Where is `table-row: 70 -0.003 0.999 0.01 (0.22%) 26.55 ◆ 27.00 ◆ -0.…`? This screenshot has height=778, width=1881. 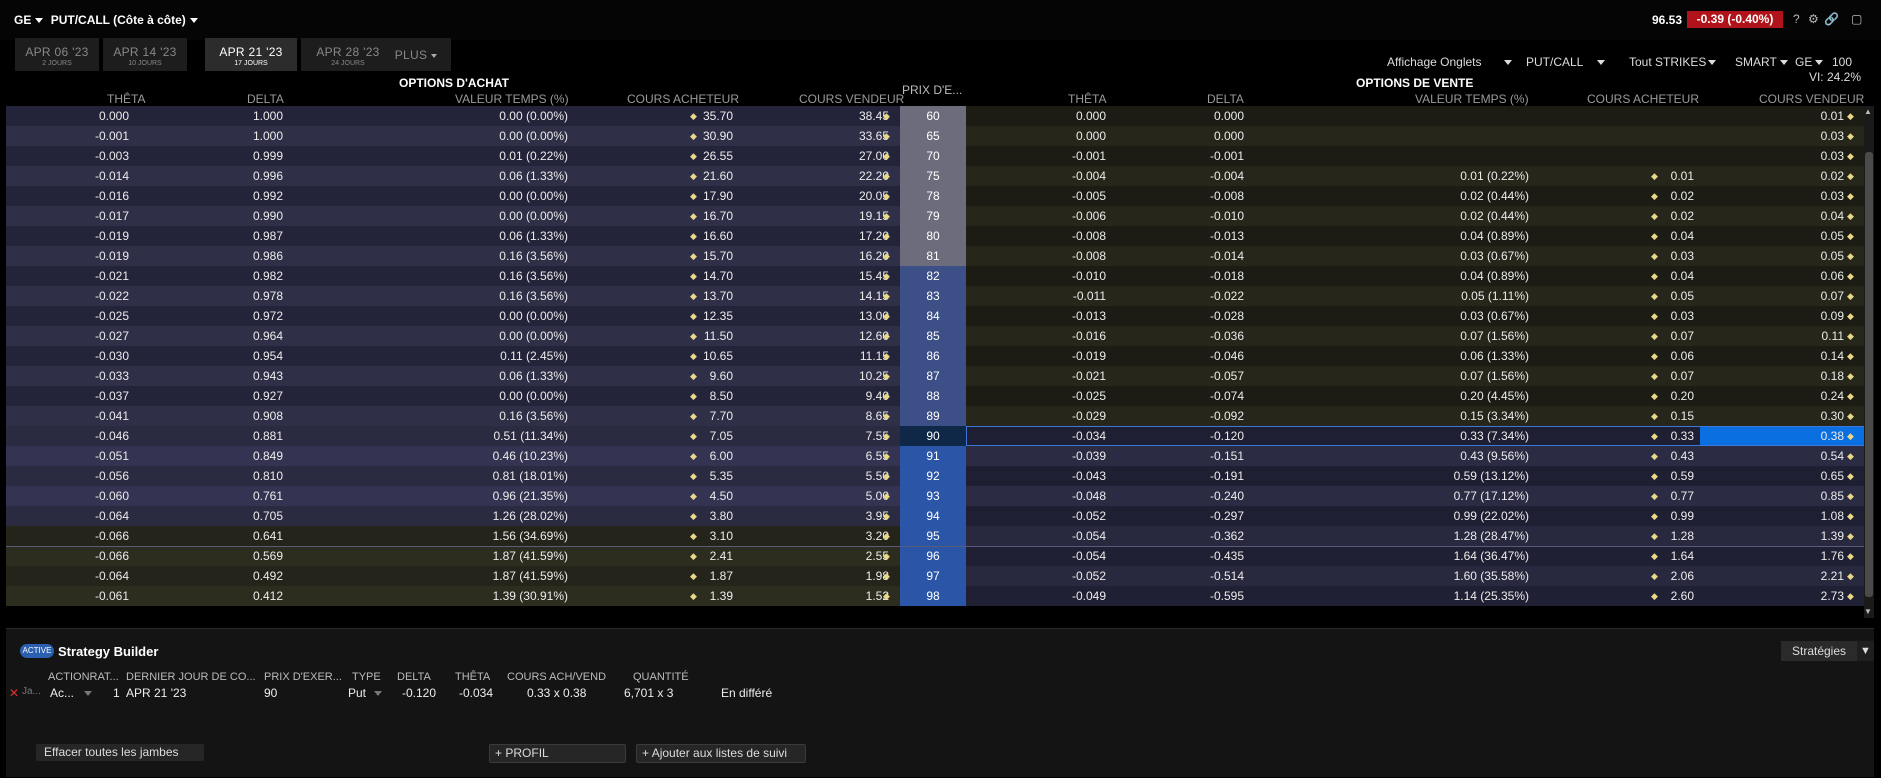 table-row: 70 -0.003 0.999 0.01 (0.22%) 26.55 ◆ 27.00 ◆ -0.… is located at coordinates (936, 156).